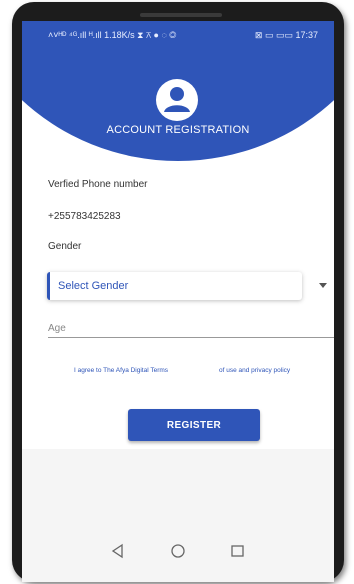  What do you see at coordinates (177, 100) in the screenshot?
I see `user-avatar-icon` at bounding box center [177, 100].